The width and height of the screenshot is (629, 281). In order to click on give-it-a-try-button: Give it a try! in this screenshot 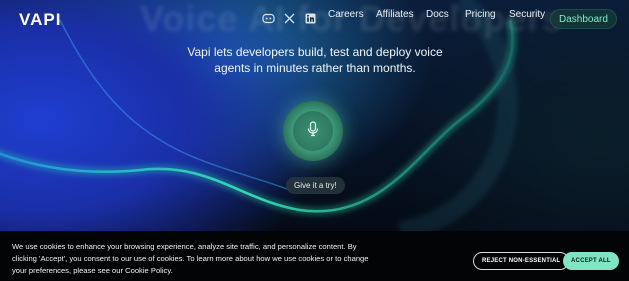, I will do `click(315, 185)`.